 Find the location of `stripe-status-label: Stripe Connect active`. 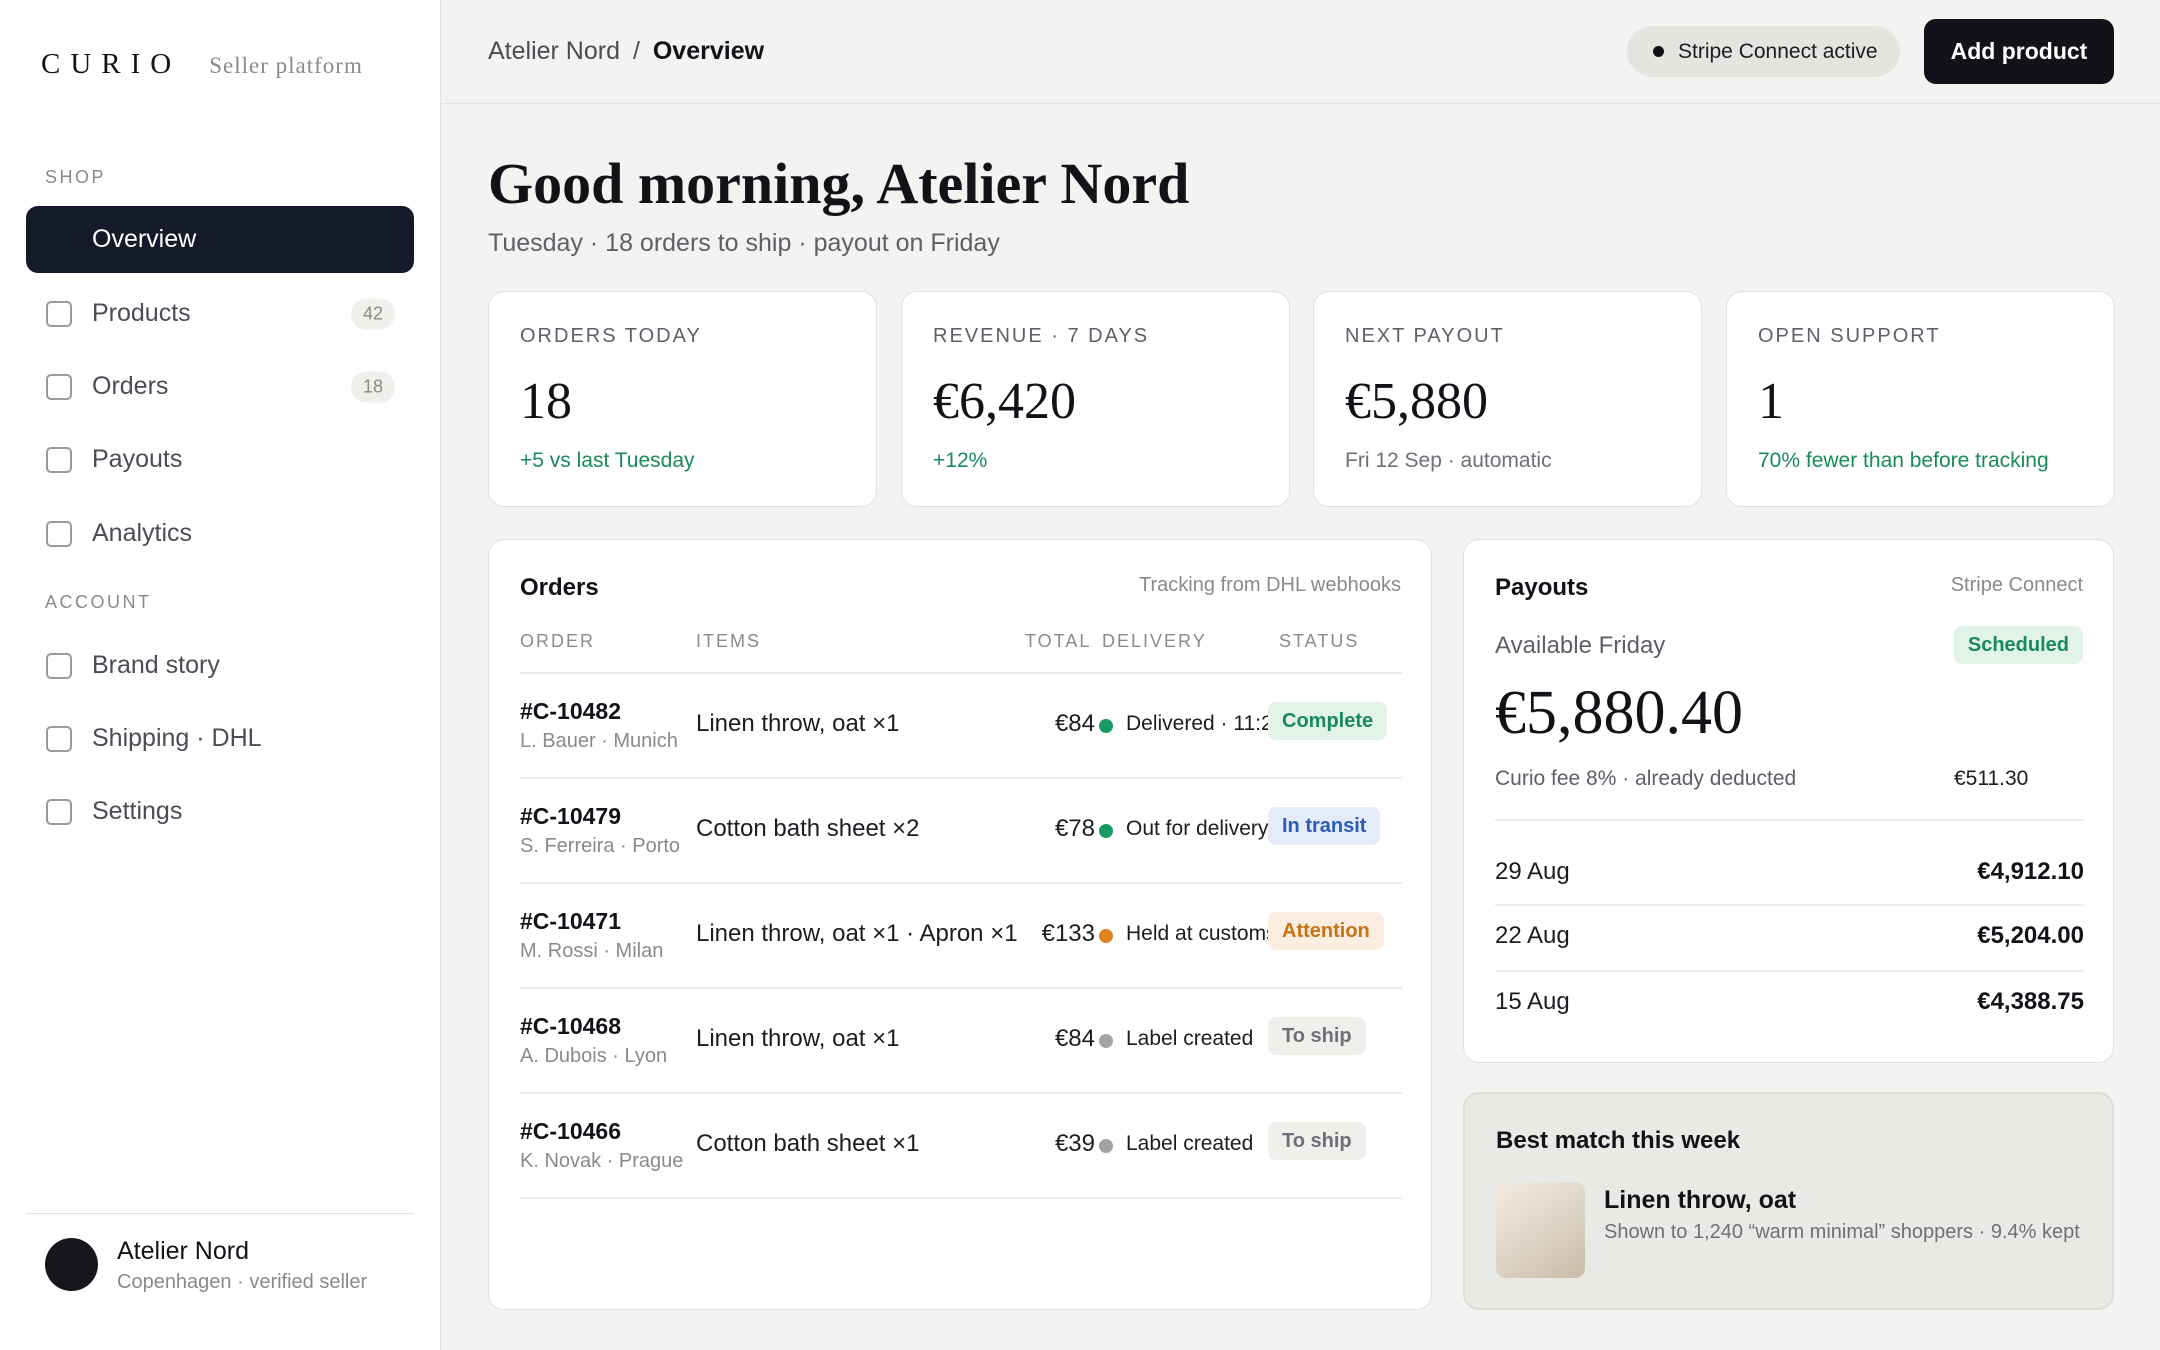

stripe-status-label: Stripe Connect active is located at coordinates (1778, 51).